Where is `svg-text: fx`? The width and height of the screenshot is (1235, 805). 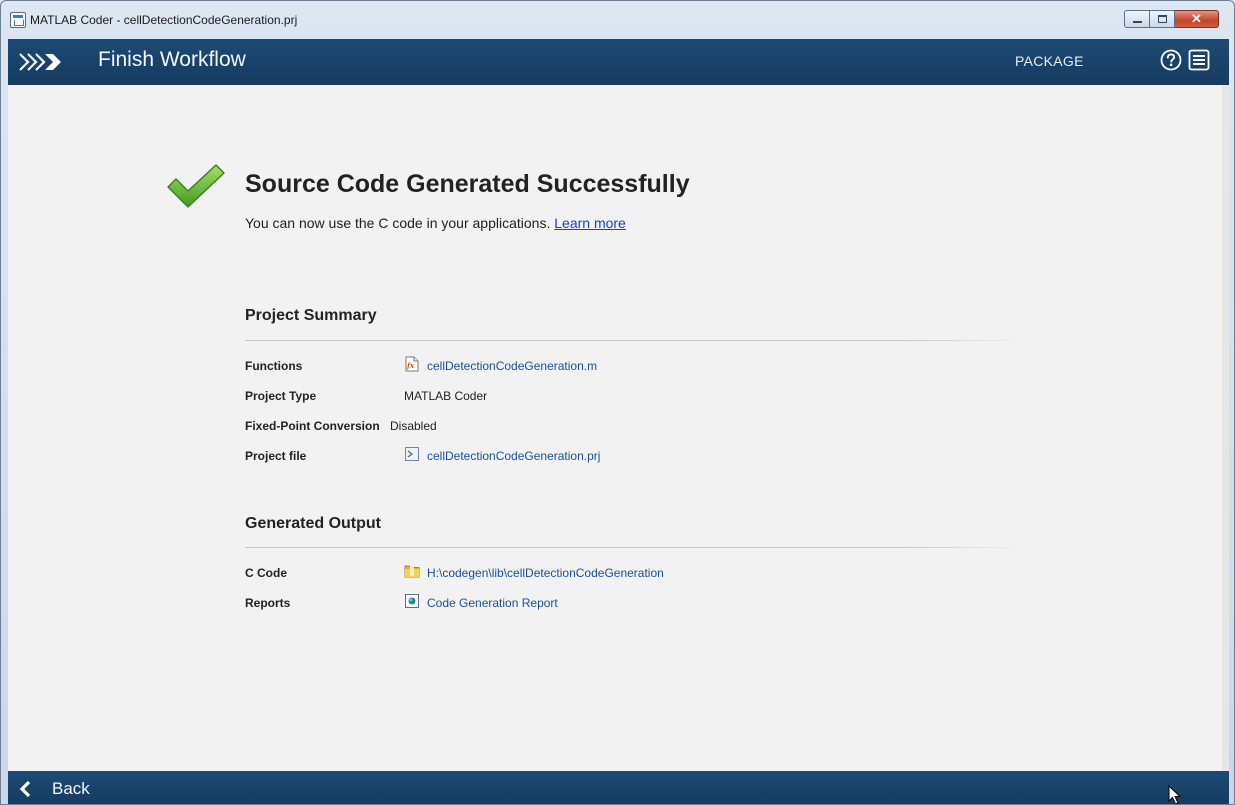 svg-text: fx is located at coordinates (410, 365).